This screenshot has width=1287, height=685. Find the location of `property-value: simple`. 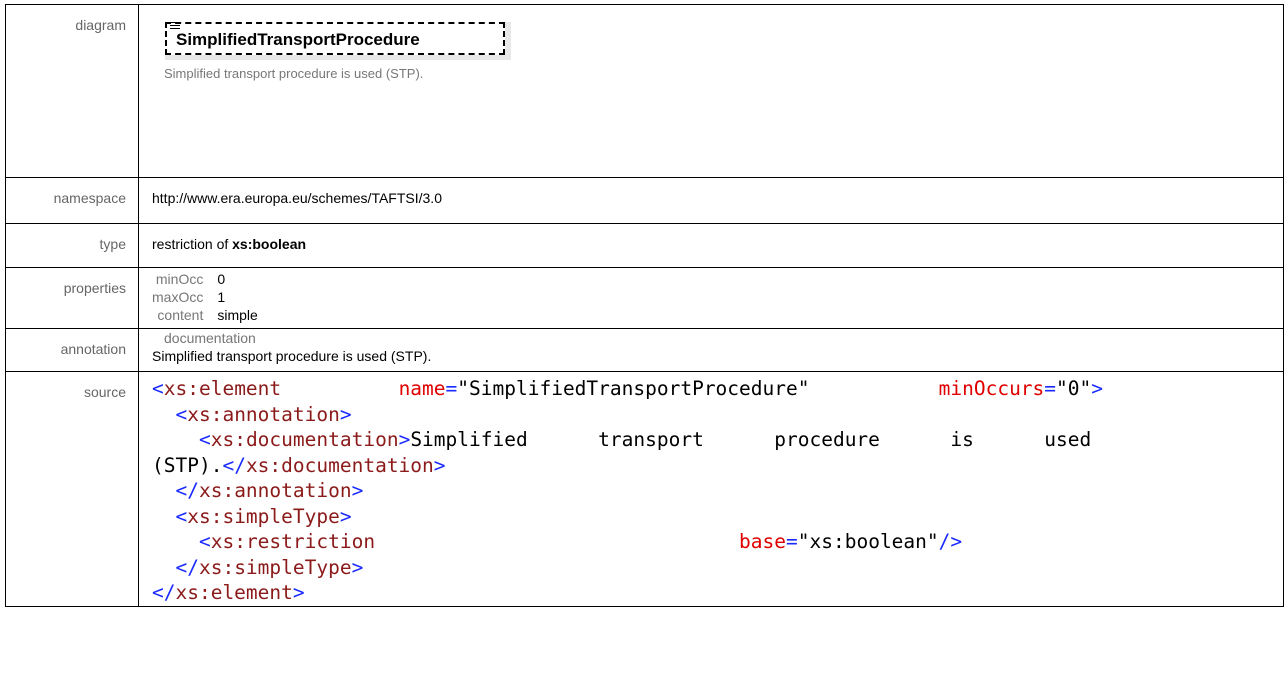

property-value: simple is located at coordinates (237, 315).